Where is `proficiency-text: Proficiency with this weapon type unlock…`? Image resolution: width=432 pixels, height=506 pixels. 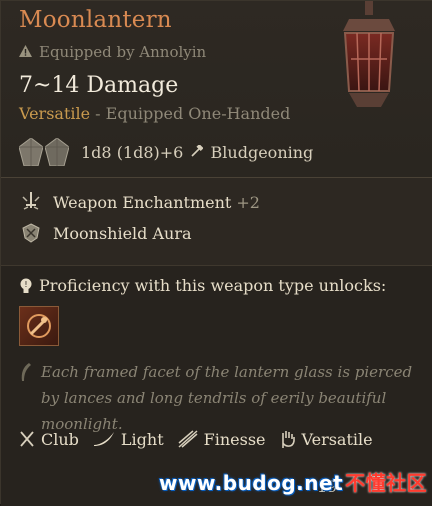
proficiency-text: Proficiency with this weapon type unlock… is located at coordinates (213, 285).